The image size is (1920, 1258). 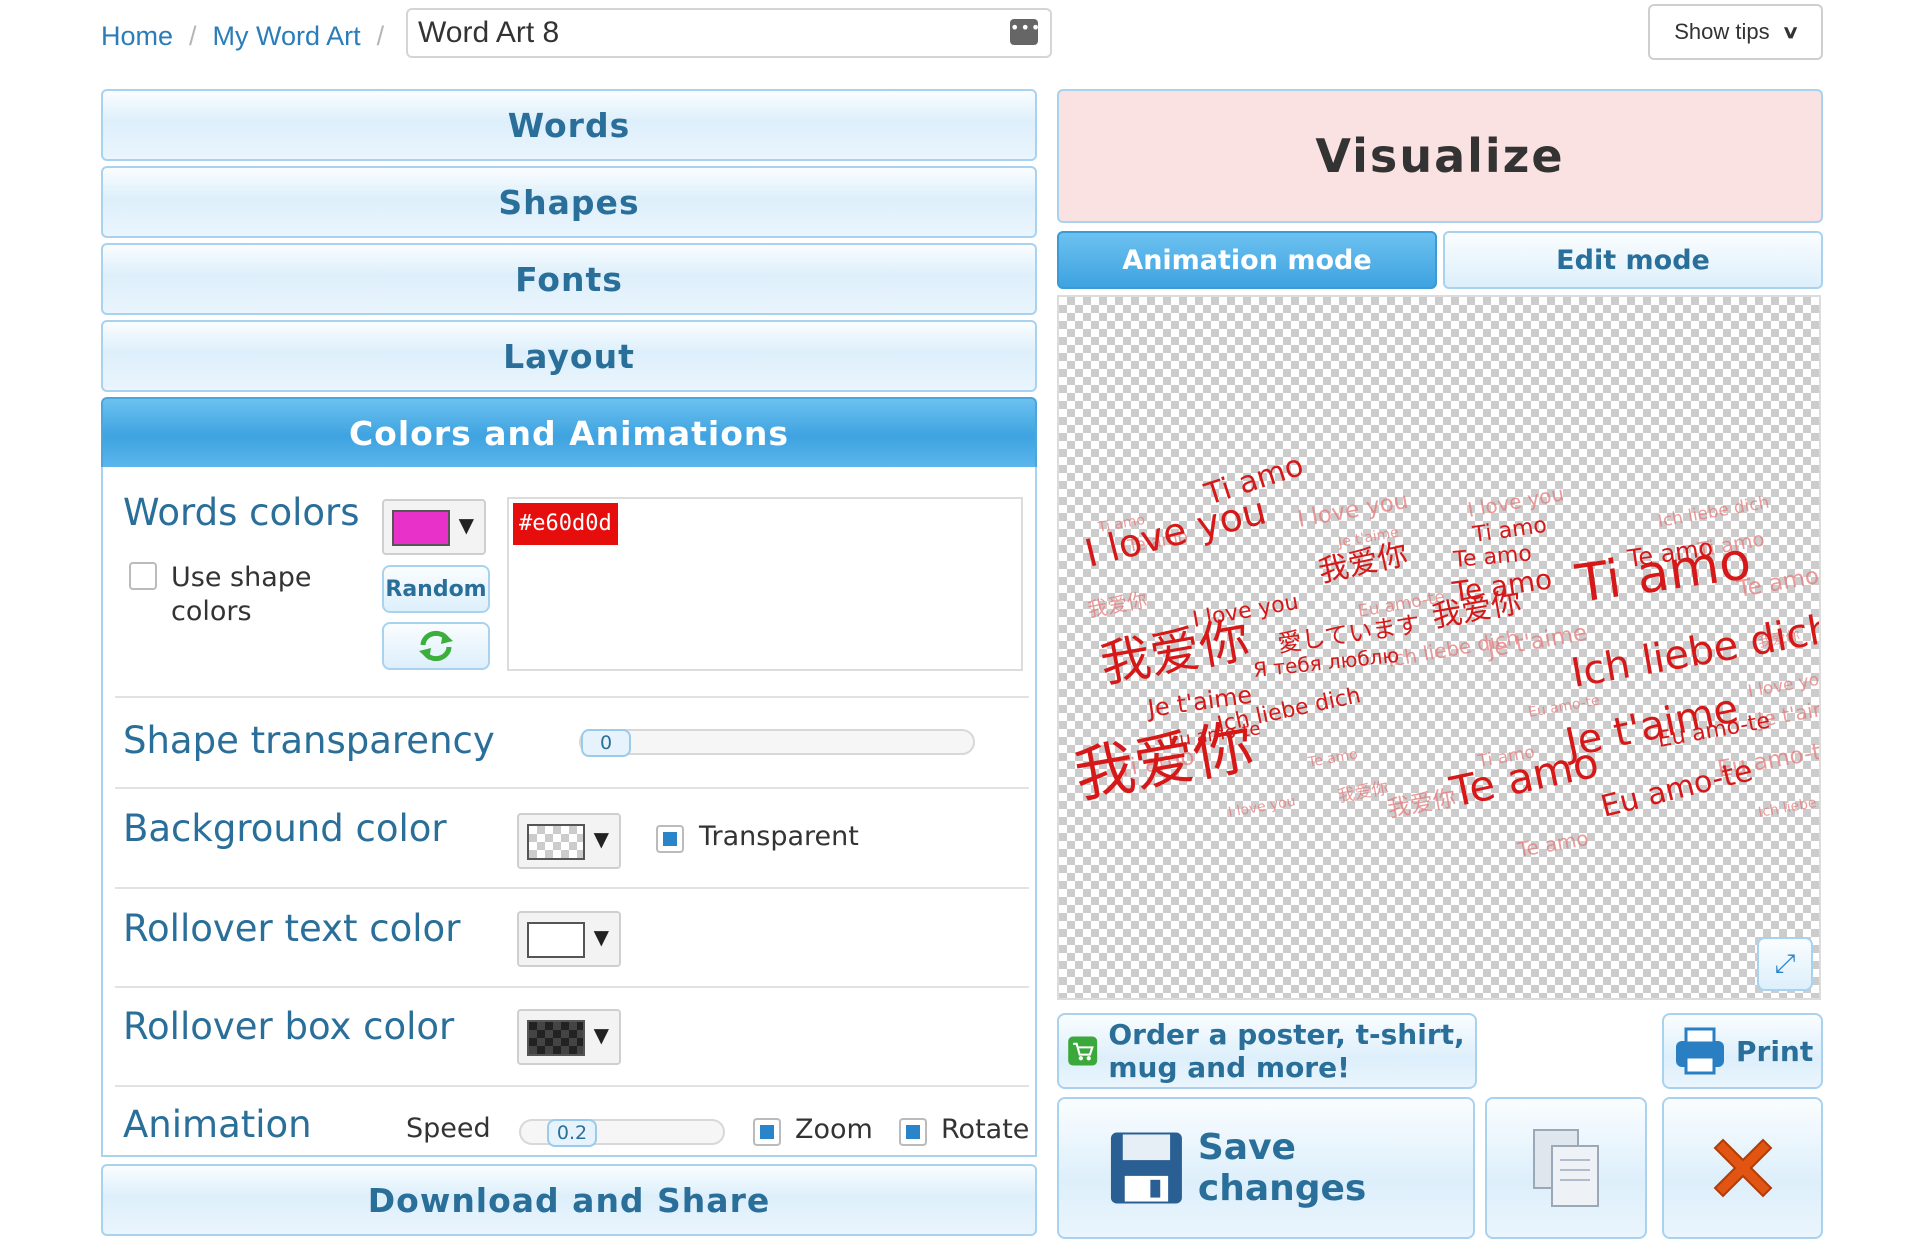 I want to click on delete-button, so click(x=1742, y=1168).